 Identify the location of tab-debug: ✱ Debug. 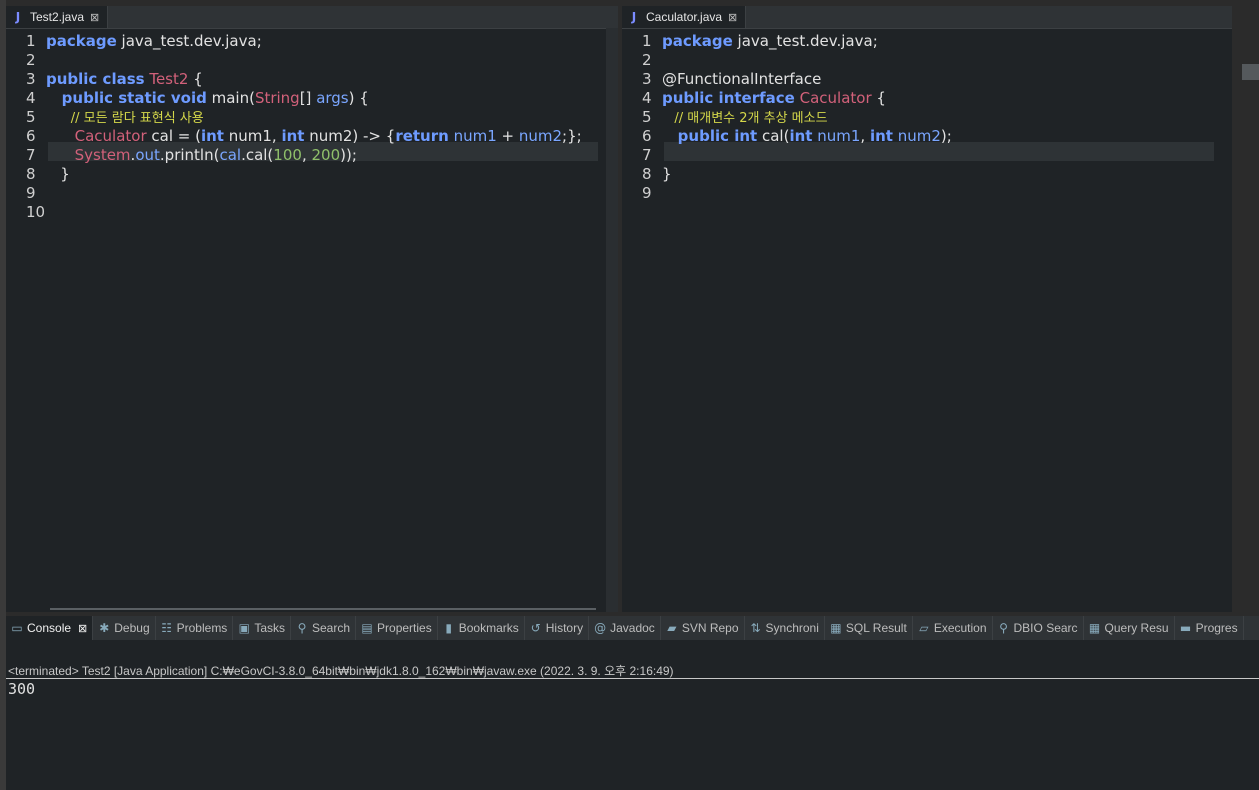
(124, 628).